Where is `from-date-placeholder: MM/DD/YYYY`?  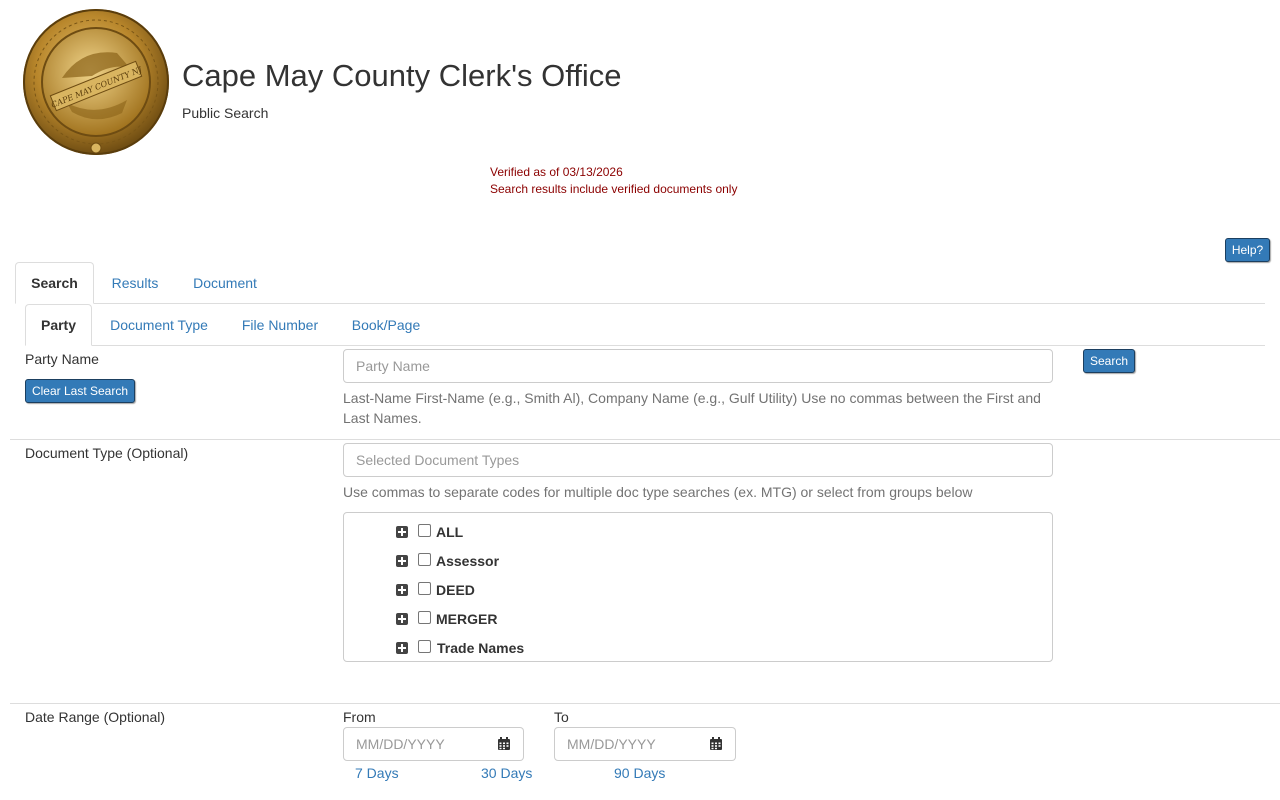
from-date-placeholder: MM/DD/YYYY is located at coordinates (400, 744).